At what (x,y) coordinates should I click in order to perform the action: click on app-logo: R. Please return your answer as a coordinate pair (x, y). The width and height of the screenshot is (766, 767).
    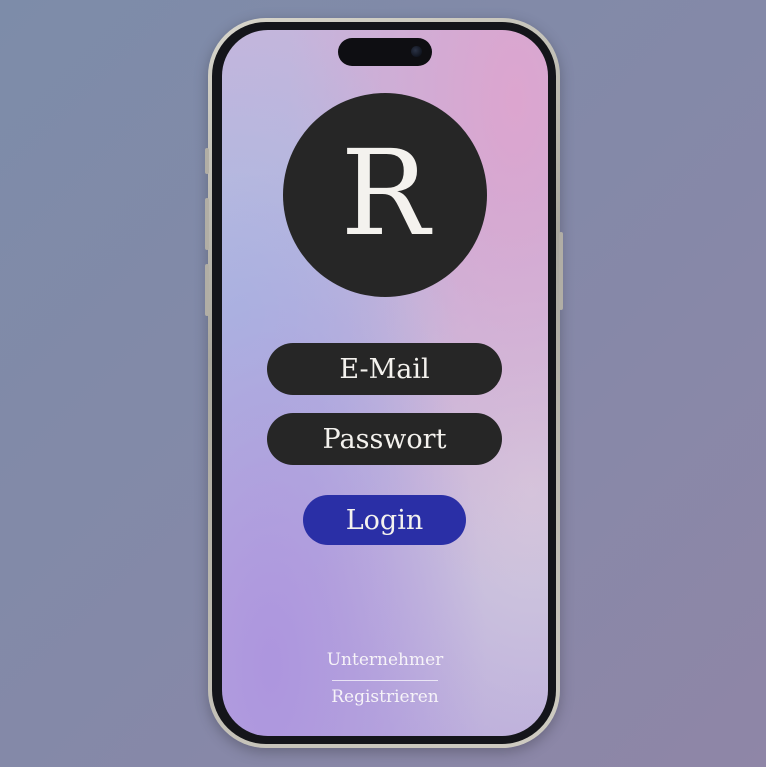
    Looking at the image, I should click on (385, 195).